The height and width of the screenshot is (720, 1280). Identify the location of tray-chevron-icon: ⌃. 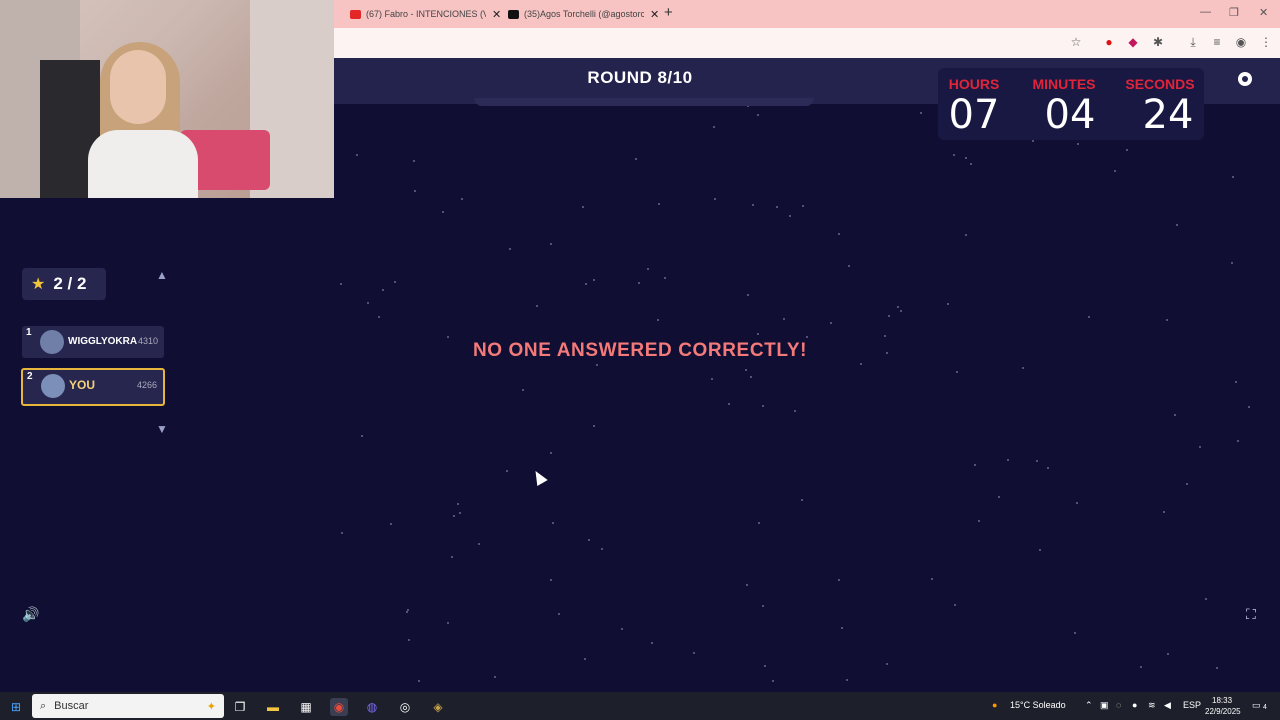
(1089, 705).